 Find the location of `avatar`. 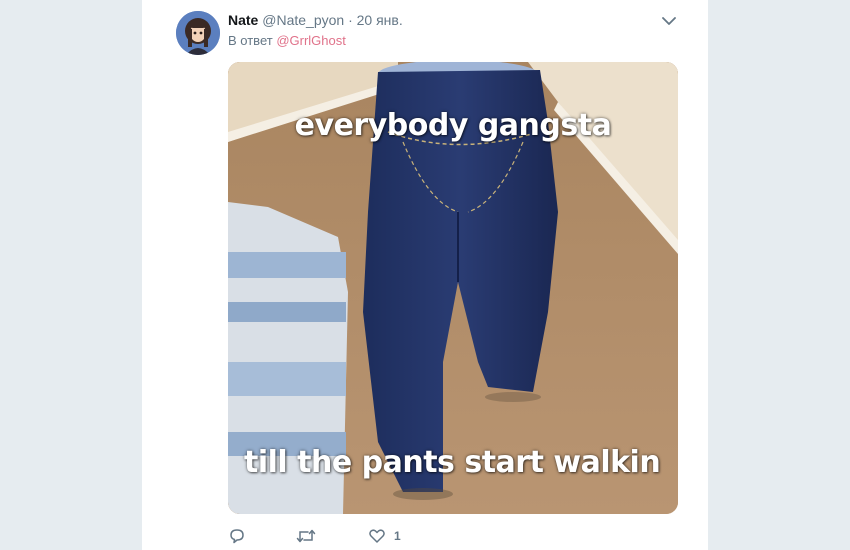

avatar is located at coordinates (198, 33).